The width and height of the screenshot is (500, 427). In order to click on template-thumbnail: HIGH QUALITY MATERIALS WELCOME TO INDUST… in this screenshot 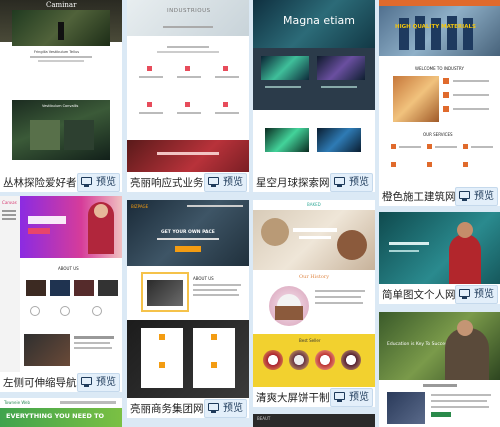, I will do `click(439, 93)`.